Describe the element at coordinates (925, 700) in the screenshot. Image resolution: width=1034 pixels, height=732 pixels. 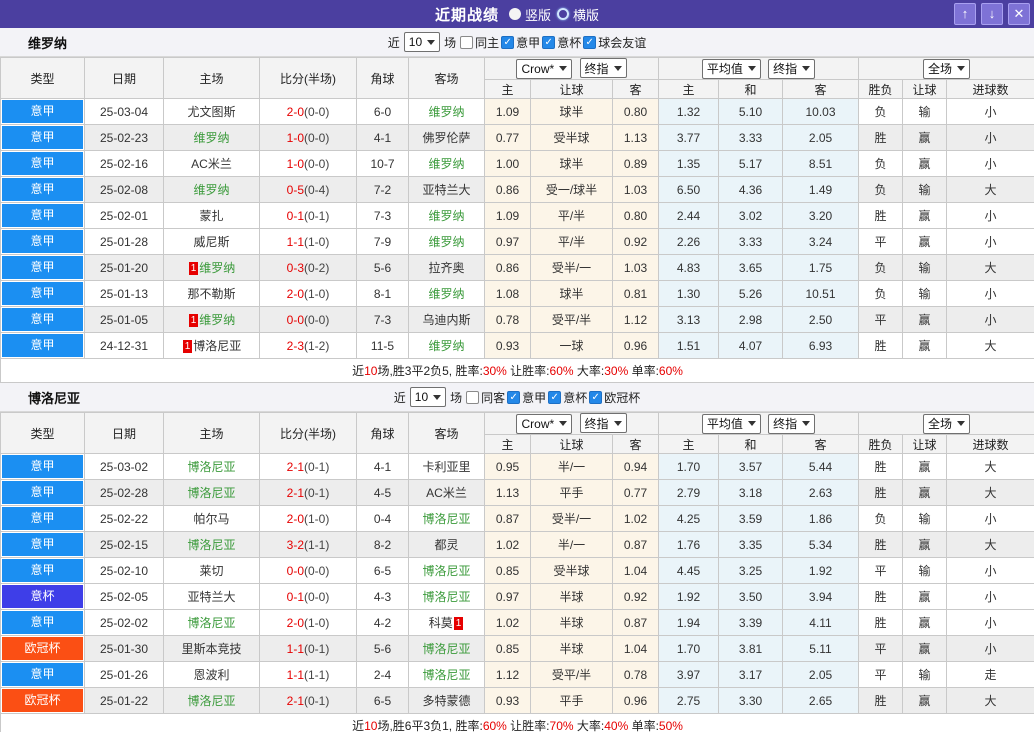
I see `handicap-result-cell: 赢` at that location.